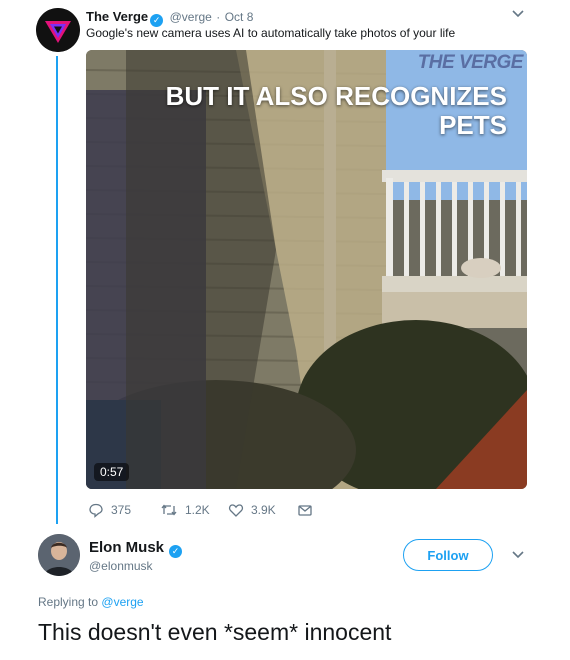  What do you see at coordinates (336, 96) in the screenshot?
I see `video-headline-line1: BUT IT ALSO RECOGNIZES` at bounding box center [336, 96].